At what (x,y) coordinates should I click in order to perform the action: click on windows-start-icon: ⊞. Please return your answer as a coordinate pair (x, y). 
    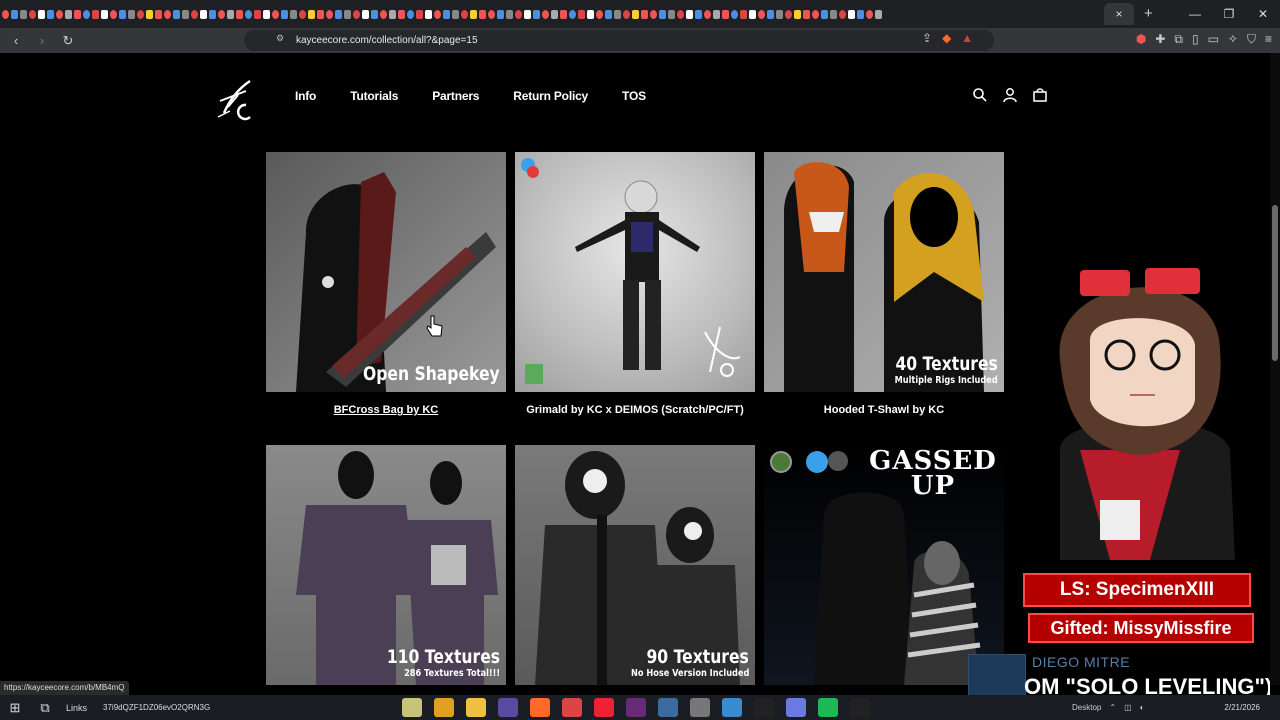
    Looking at the image, I should click on (15, 708).